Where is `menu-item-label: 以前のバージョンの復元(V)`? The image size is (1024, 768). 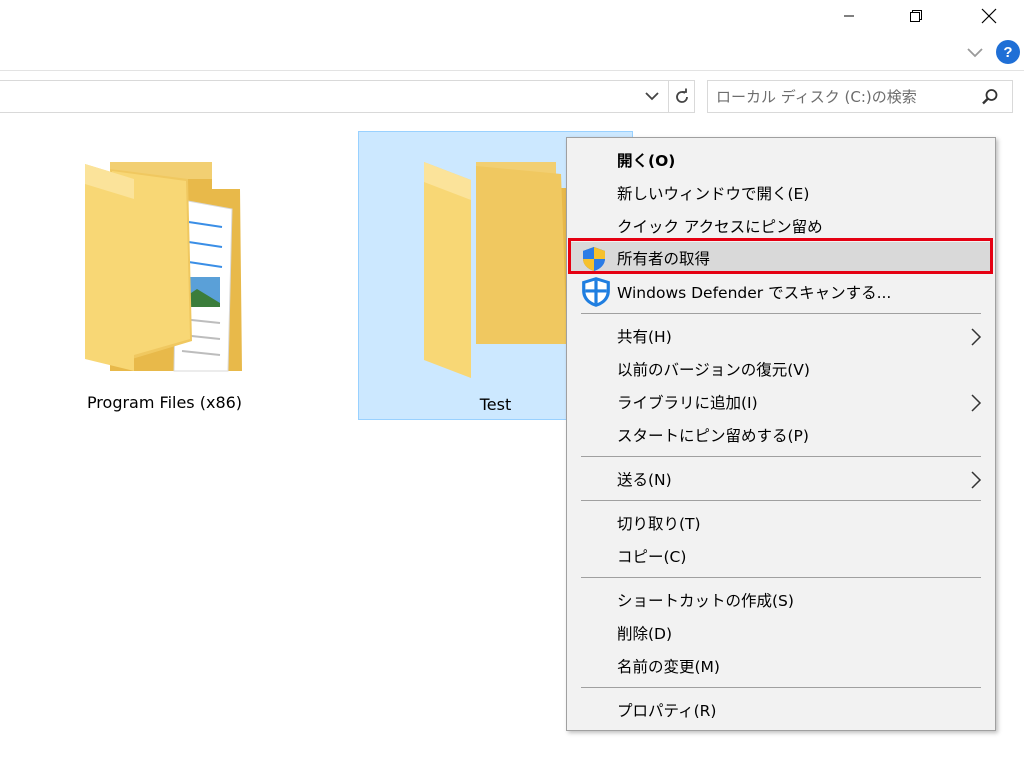 menu-item-label: 以前のバージョンの復元(V) is located at coordinates (713, 370).